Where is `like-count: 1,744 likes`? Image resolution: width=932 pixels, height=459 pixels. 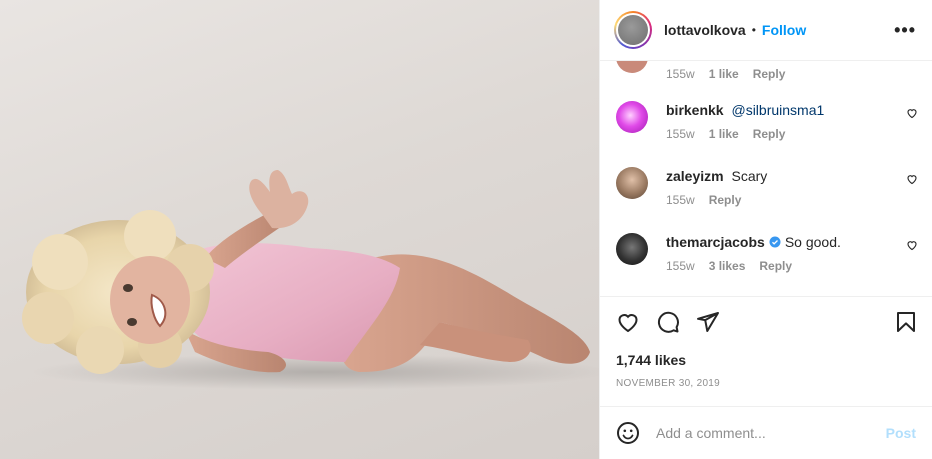
like-count: 1,744 likes is located at coordinates (651, 360).